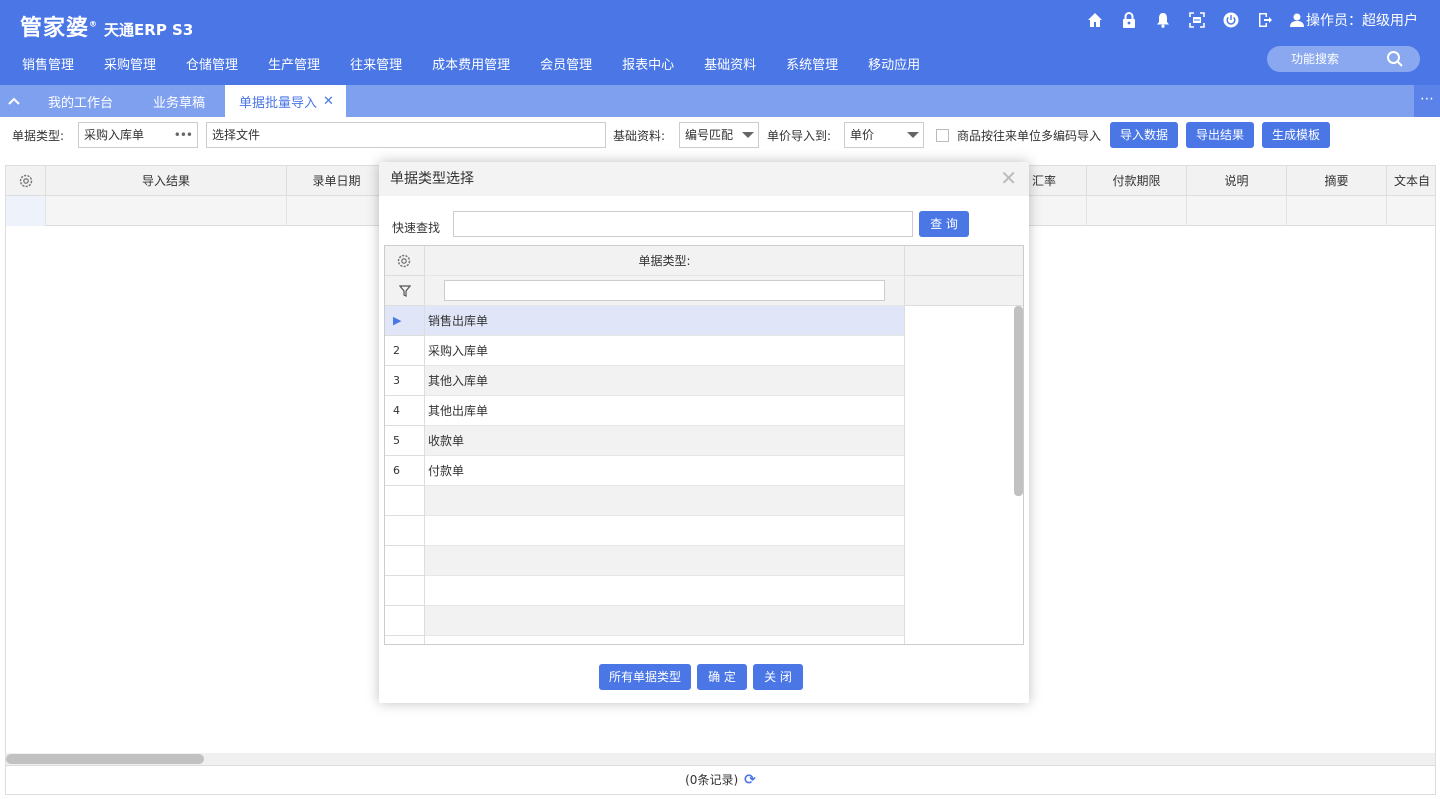  Describe the element at coordinates (704, 441) in the screenshot. I see `list-item: 5 收款单` at that location.